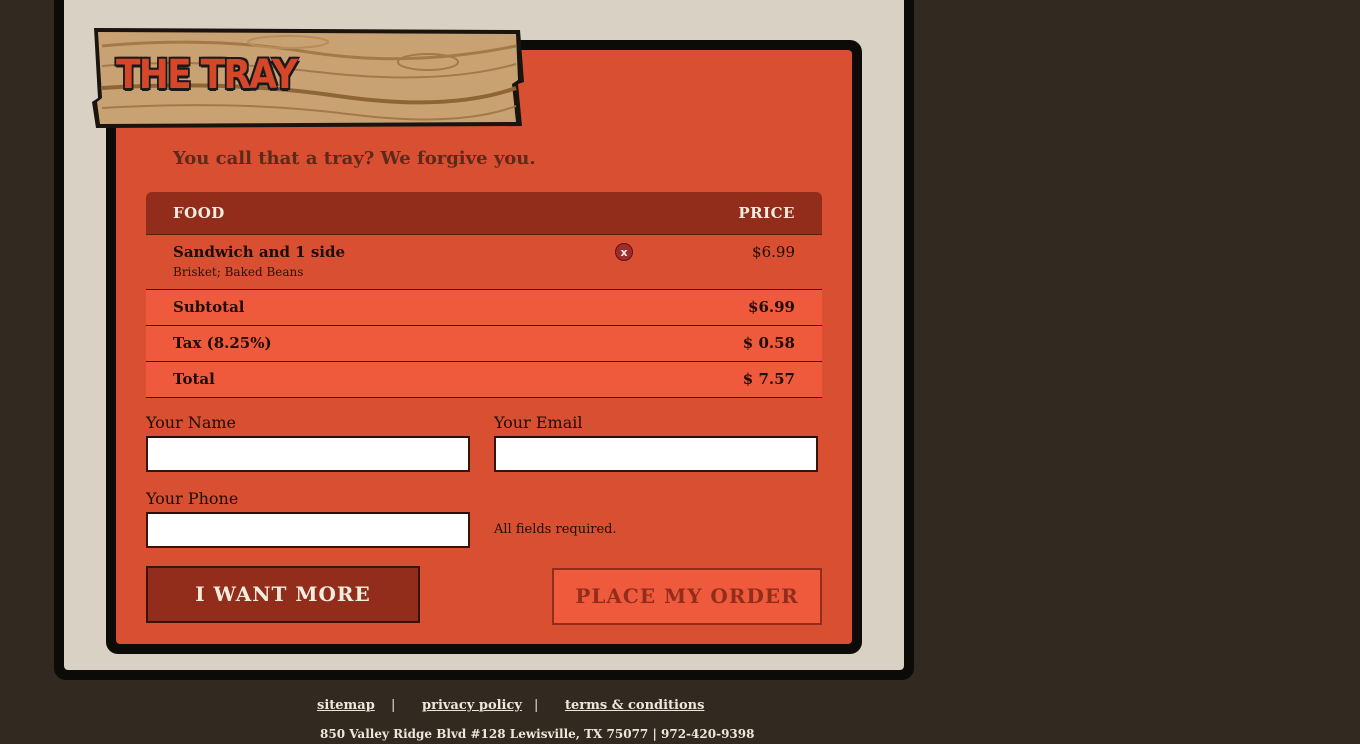 This screenshot has width=1360, height=744. What do you see at coordinates (624, 252) in the screenshot?
I see `remove-item-button: x` at bounding box center [624, 252].